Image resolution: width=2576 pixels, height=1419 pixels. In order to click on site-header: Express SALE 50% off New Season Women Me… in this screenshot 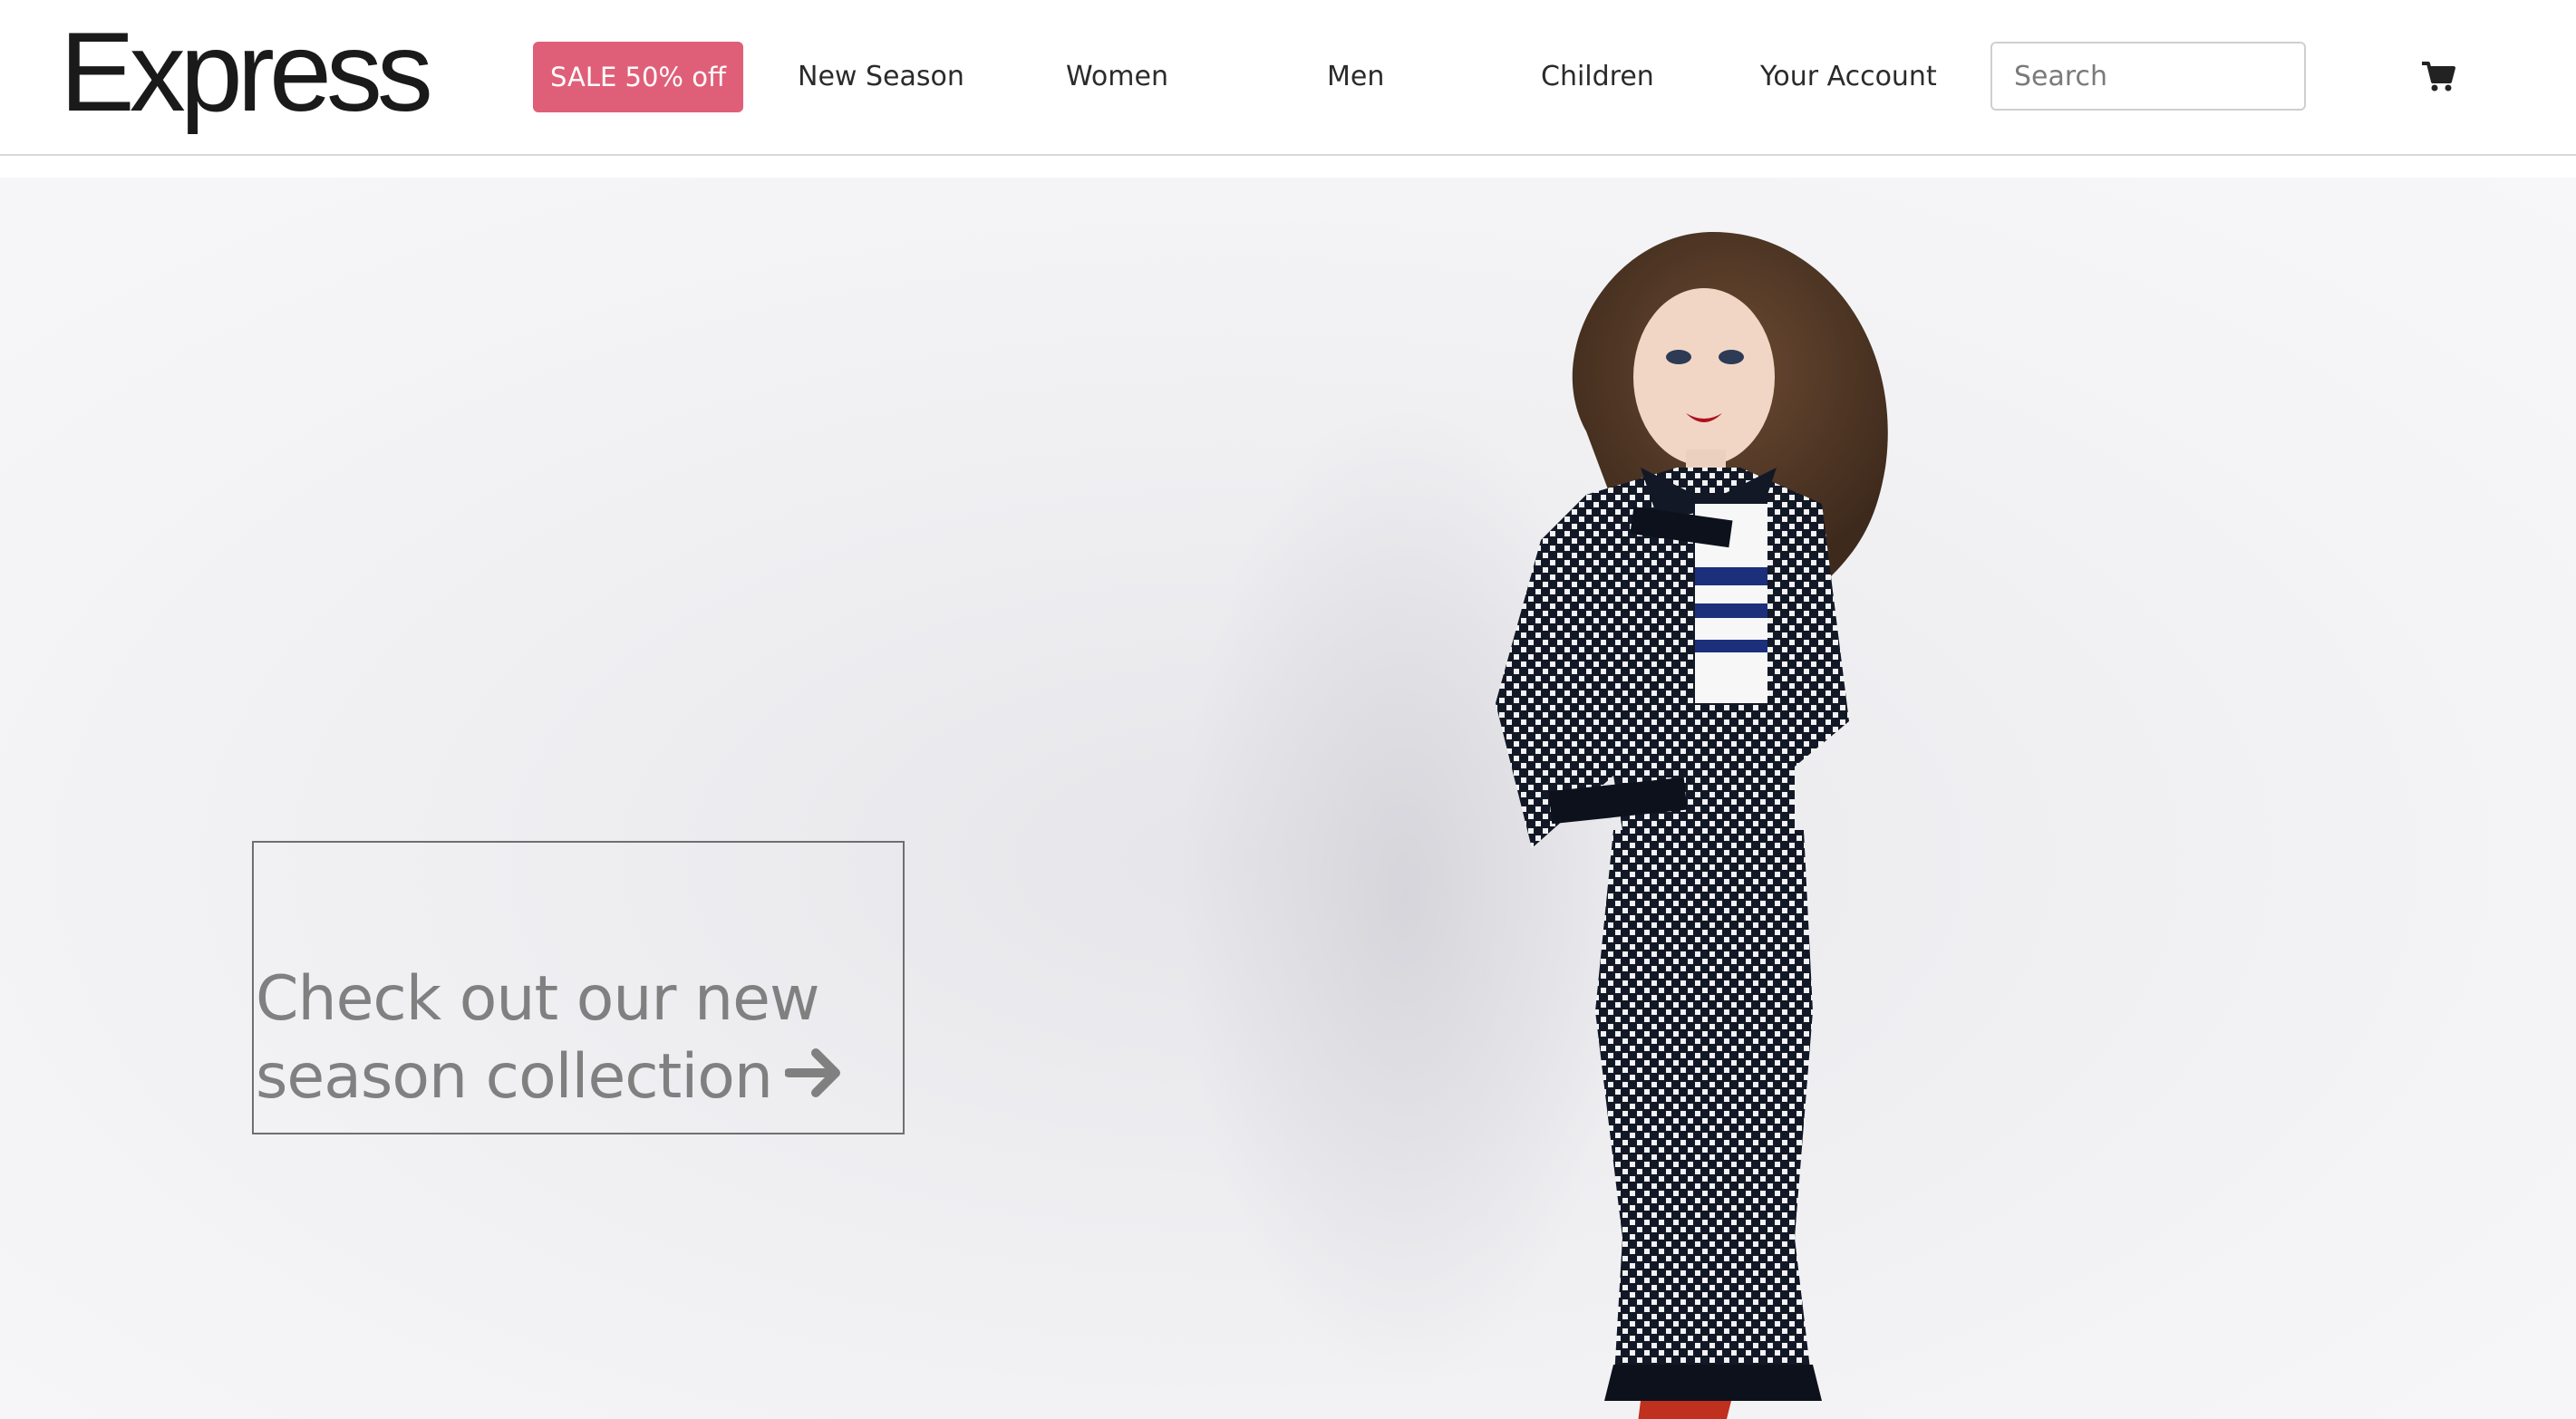, I will do `click(1288, 78)`.